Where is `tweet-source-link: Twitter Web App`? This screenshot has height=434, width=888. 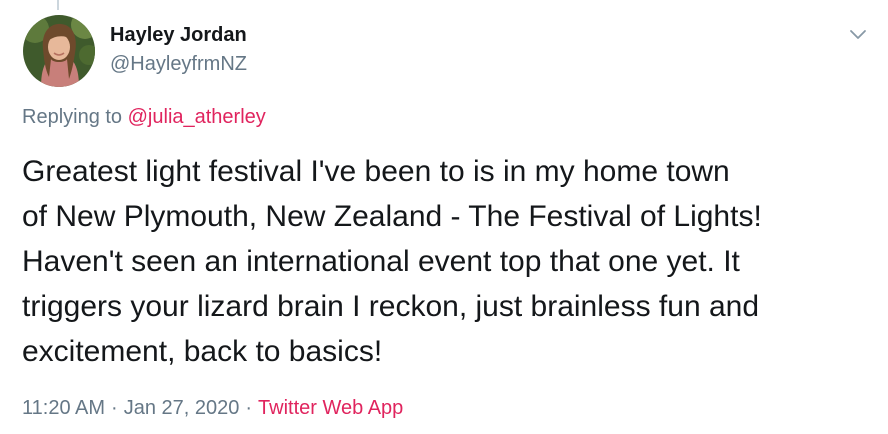
tweet-source-link: Twitter Web App is located at coordinates (330, 408).